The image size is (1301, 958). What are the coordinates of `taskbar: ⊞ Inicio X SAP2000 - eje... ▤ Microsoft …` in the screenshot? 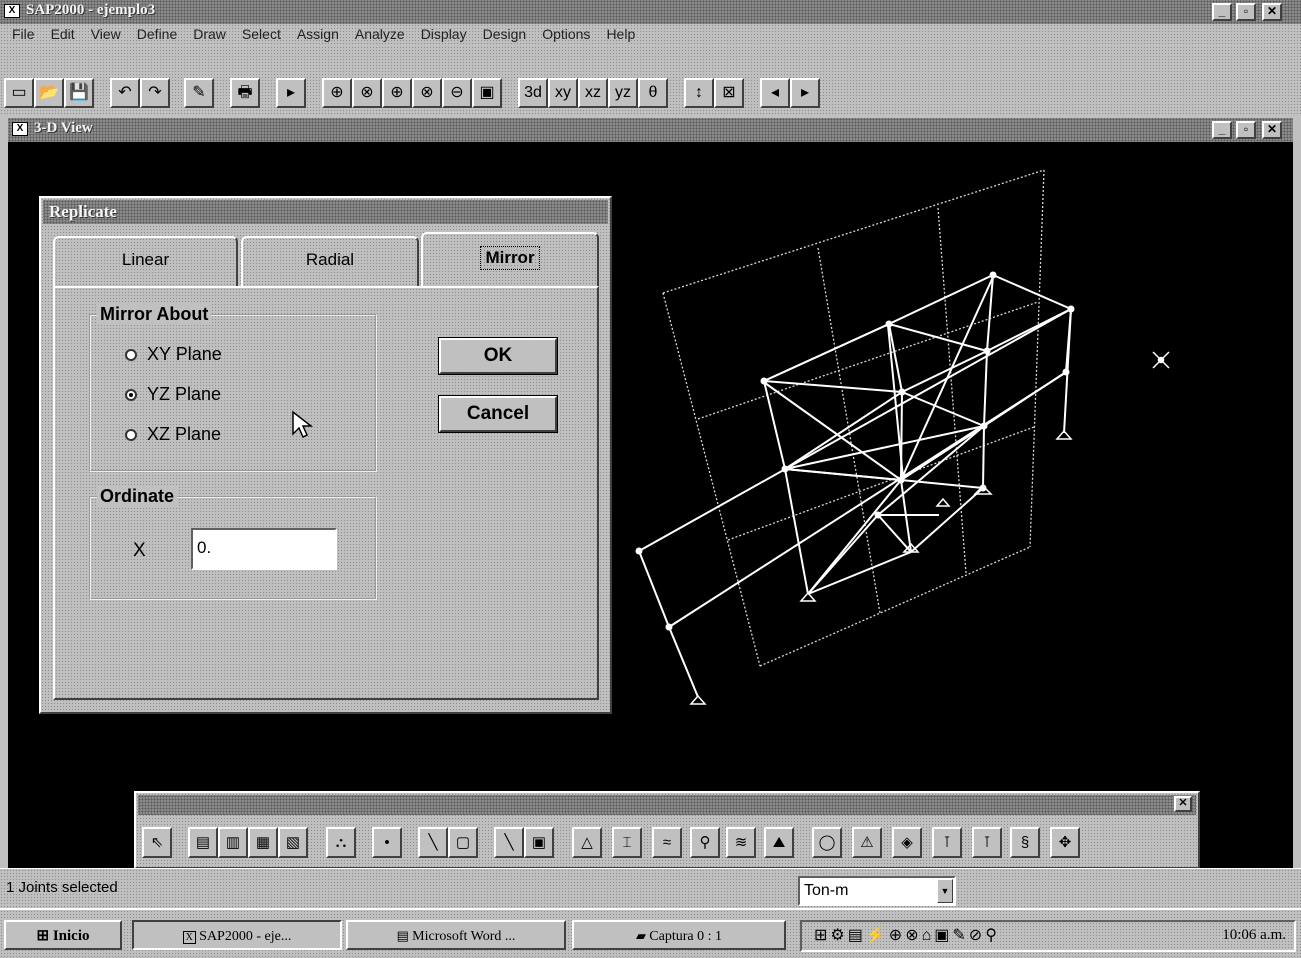 It's located at (650, 933).